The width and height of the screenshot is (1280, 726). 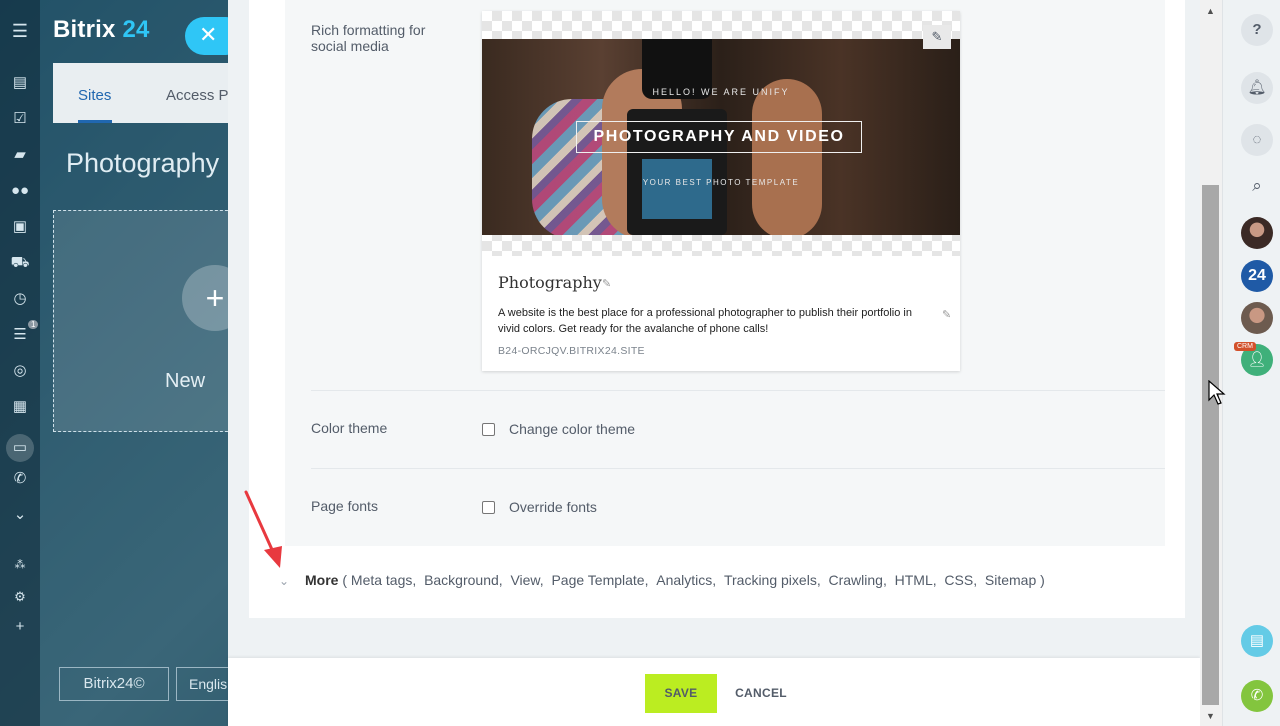 What do you see at coordinates (94, 95) in the screenshot?
I see `tab-sites: Sites` at bounding box center [94, 95].